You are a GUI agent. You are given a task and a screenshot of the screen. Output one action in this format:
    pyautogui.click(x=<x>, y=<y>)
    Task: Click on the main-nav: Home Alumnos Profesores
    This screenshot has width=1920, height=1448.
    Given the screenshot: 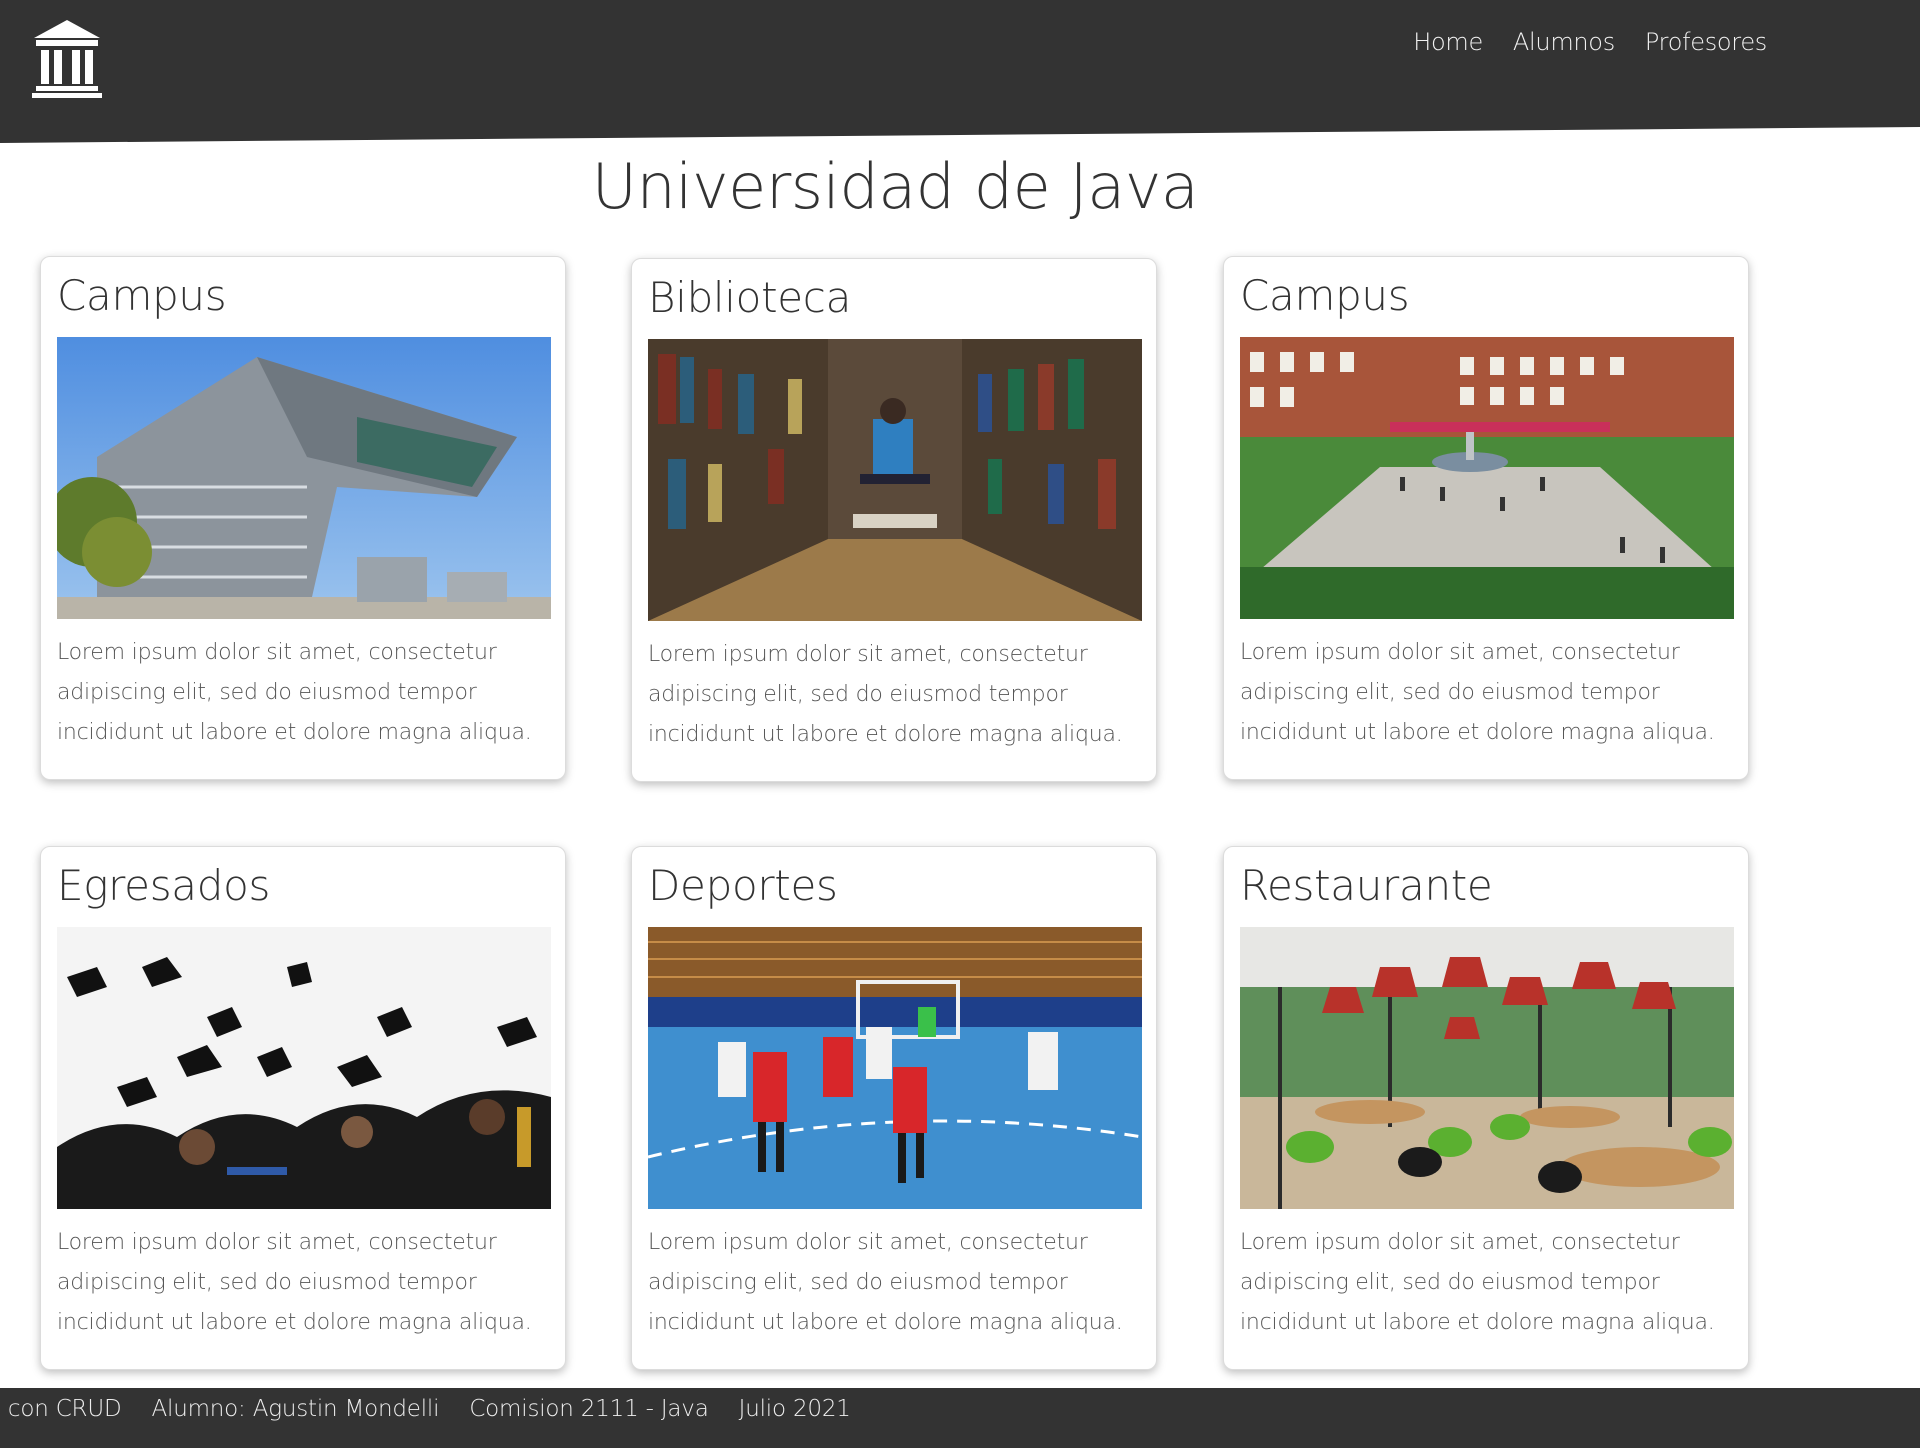 What is the action you would take?
    pyautogui.click(x=1590, y=42)
    